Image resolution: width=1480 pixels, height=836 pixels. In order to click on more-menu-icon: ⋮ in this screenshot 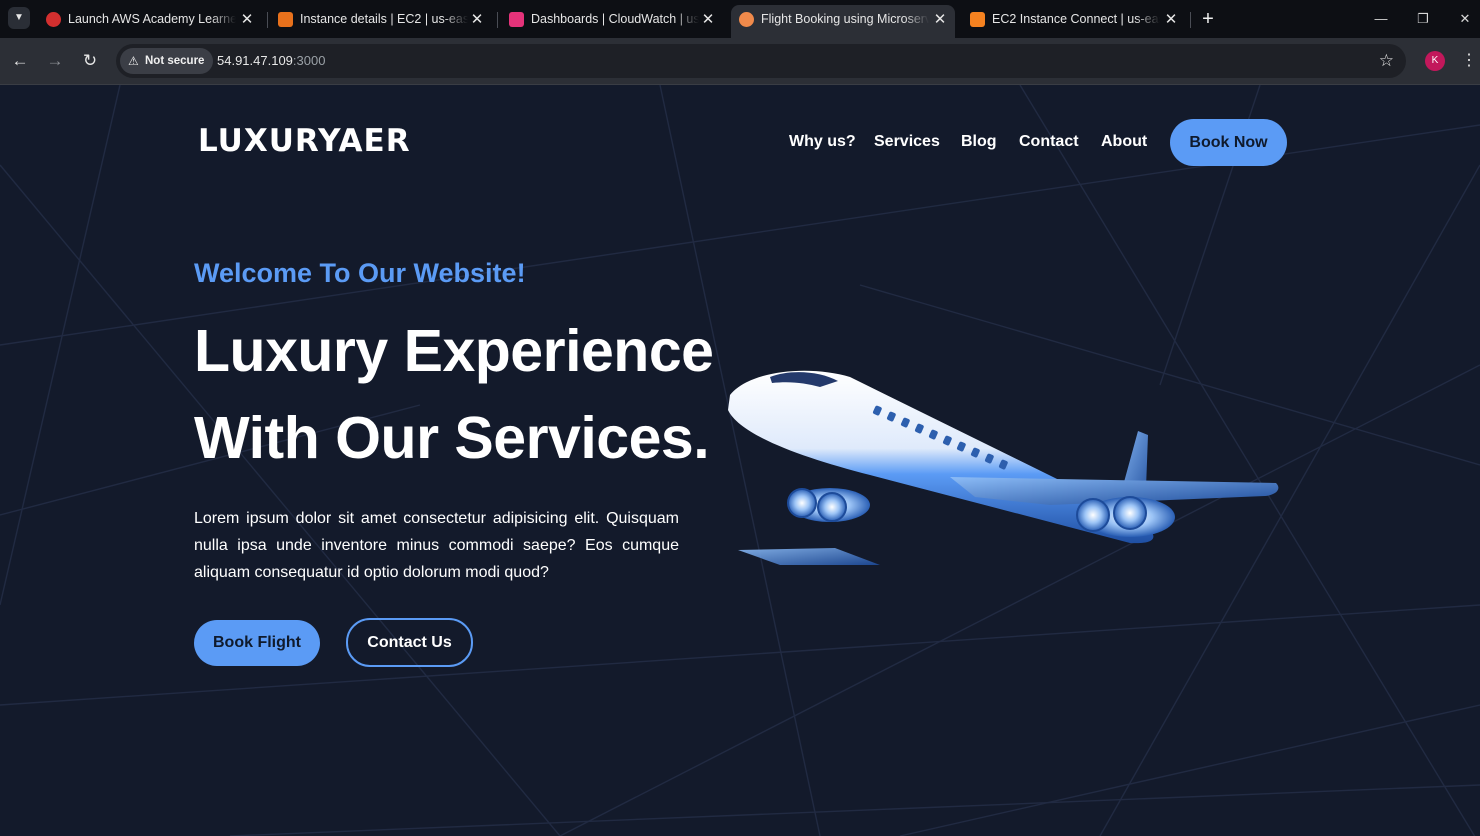, I will do `click(1469, 61)`.